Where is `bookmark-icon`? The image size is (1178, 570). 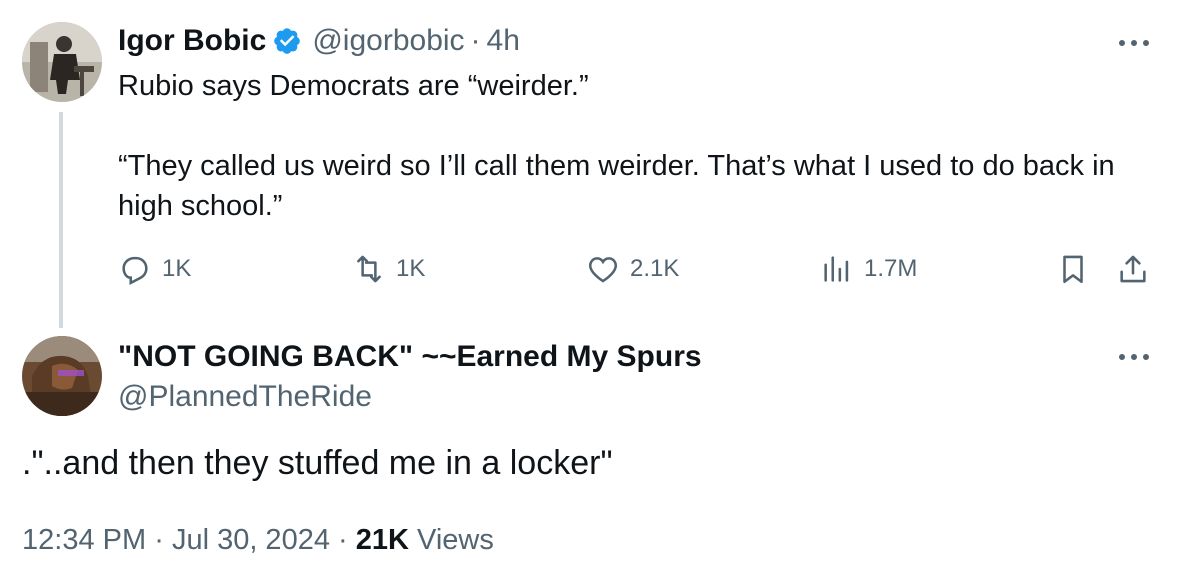
bookmark-icon is located at coordinates (1073, 269).